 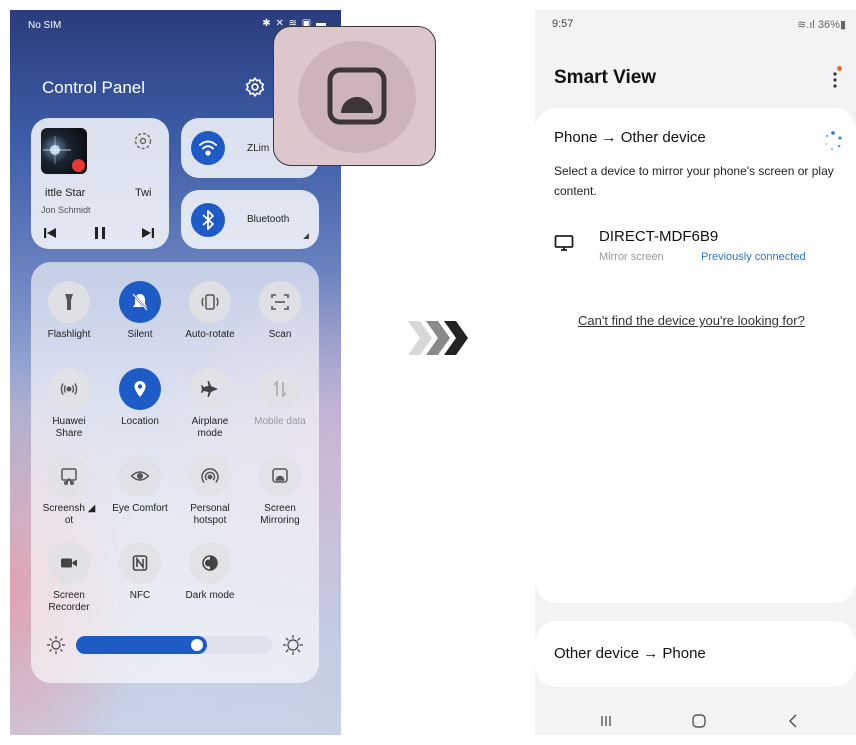 What do you see at coordinates (208, 148) in the screenshot?
I see `wifi-icon` at bounding box center [208, 148].